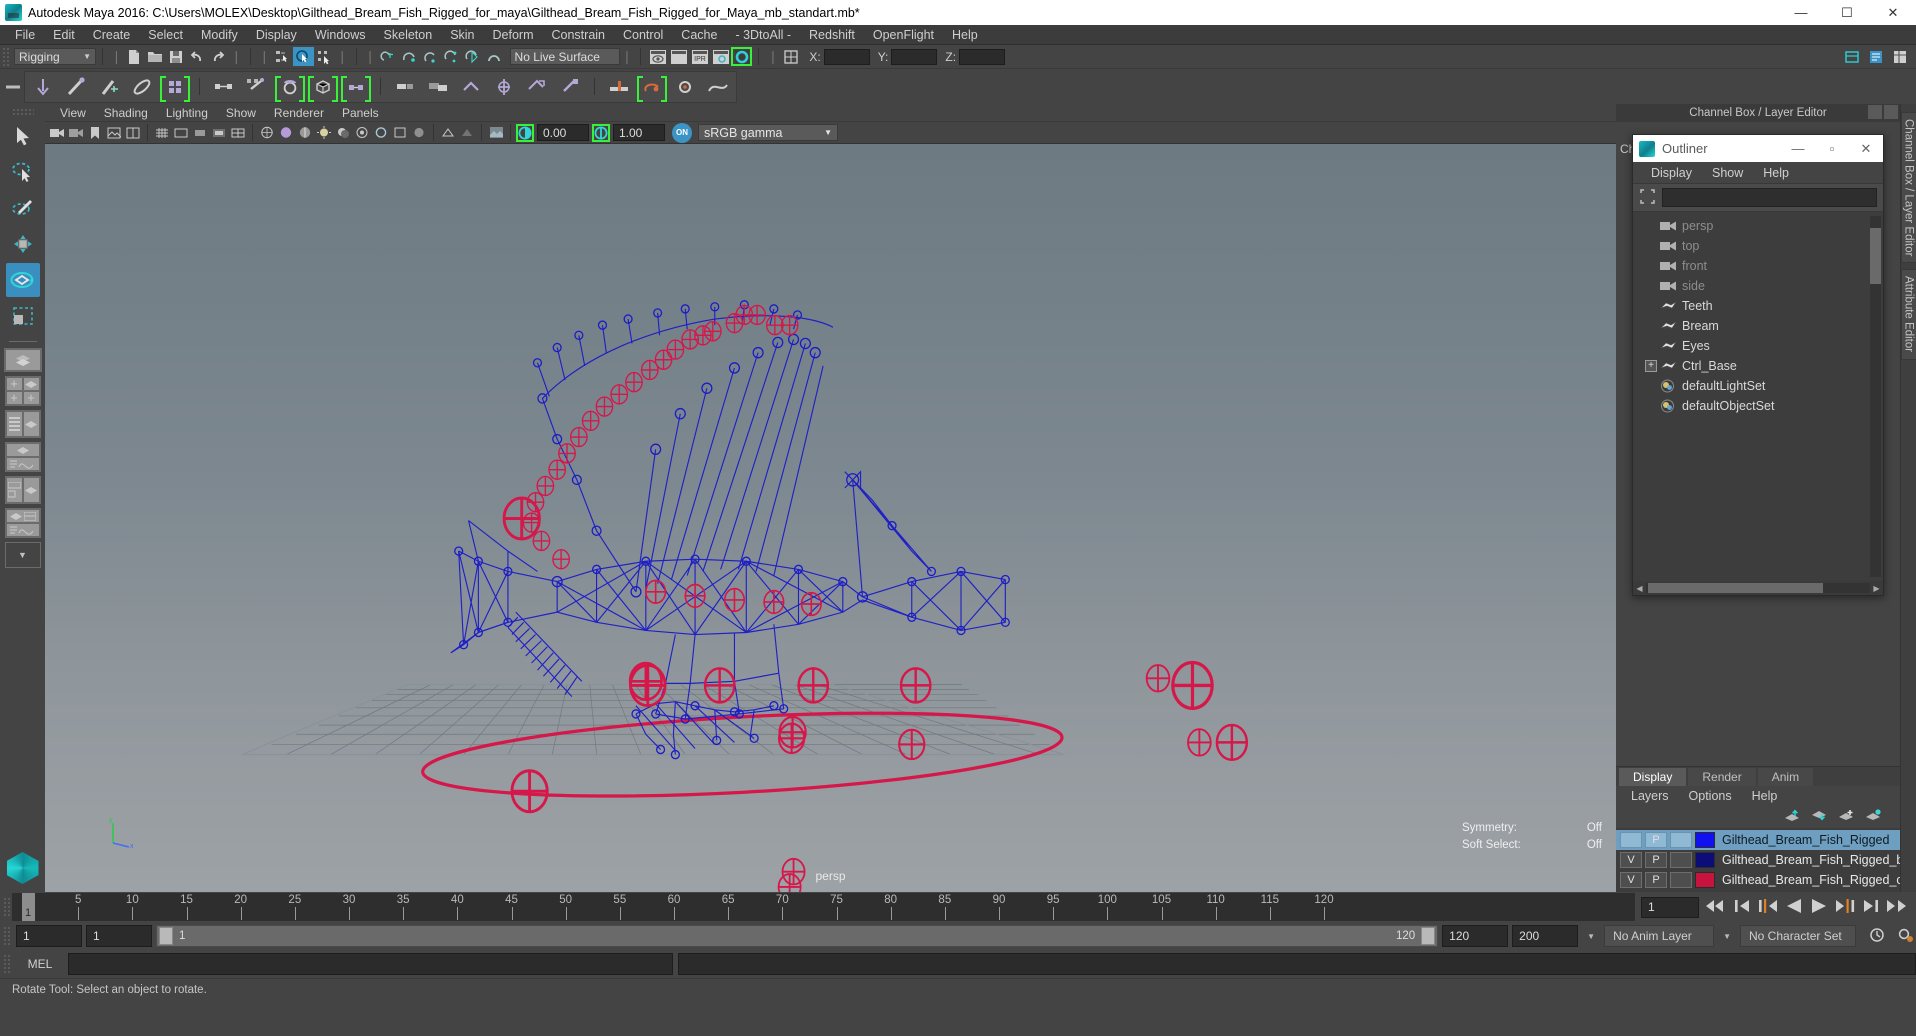 This screenshot has height=1036, width=1916. I want to click on scale-tool, so click(23, 316).